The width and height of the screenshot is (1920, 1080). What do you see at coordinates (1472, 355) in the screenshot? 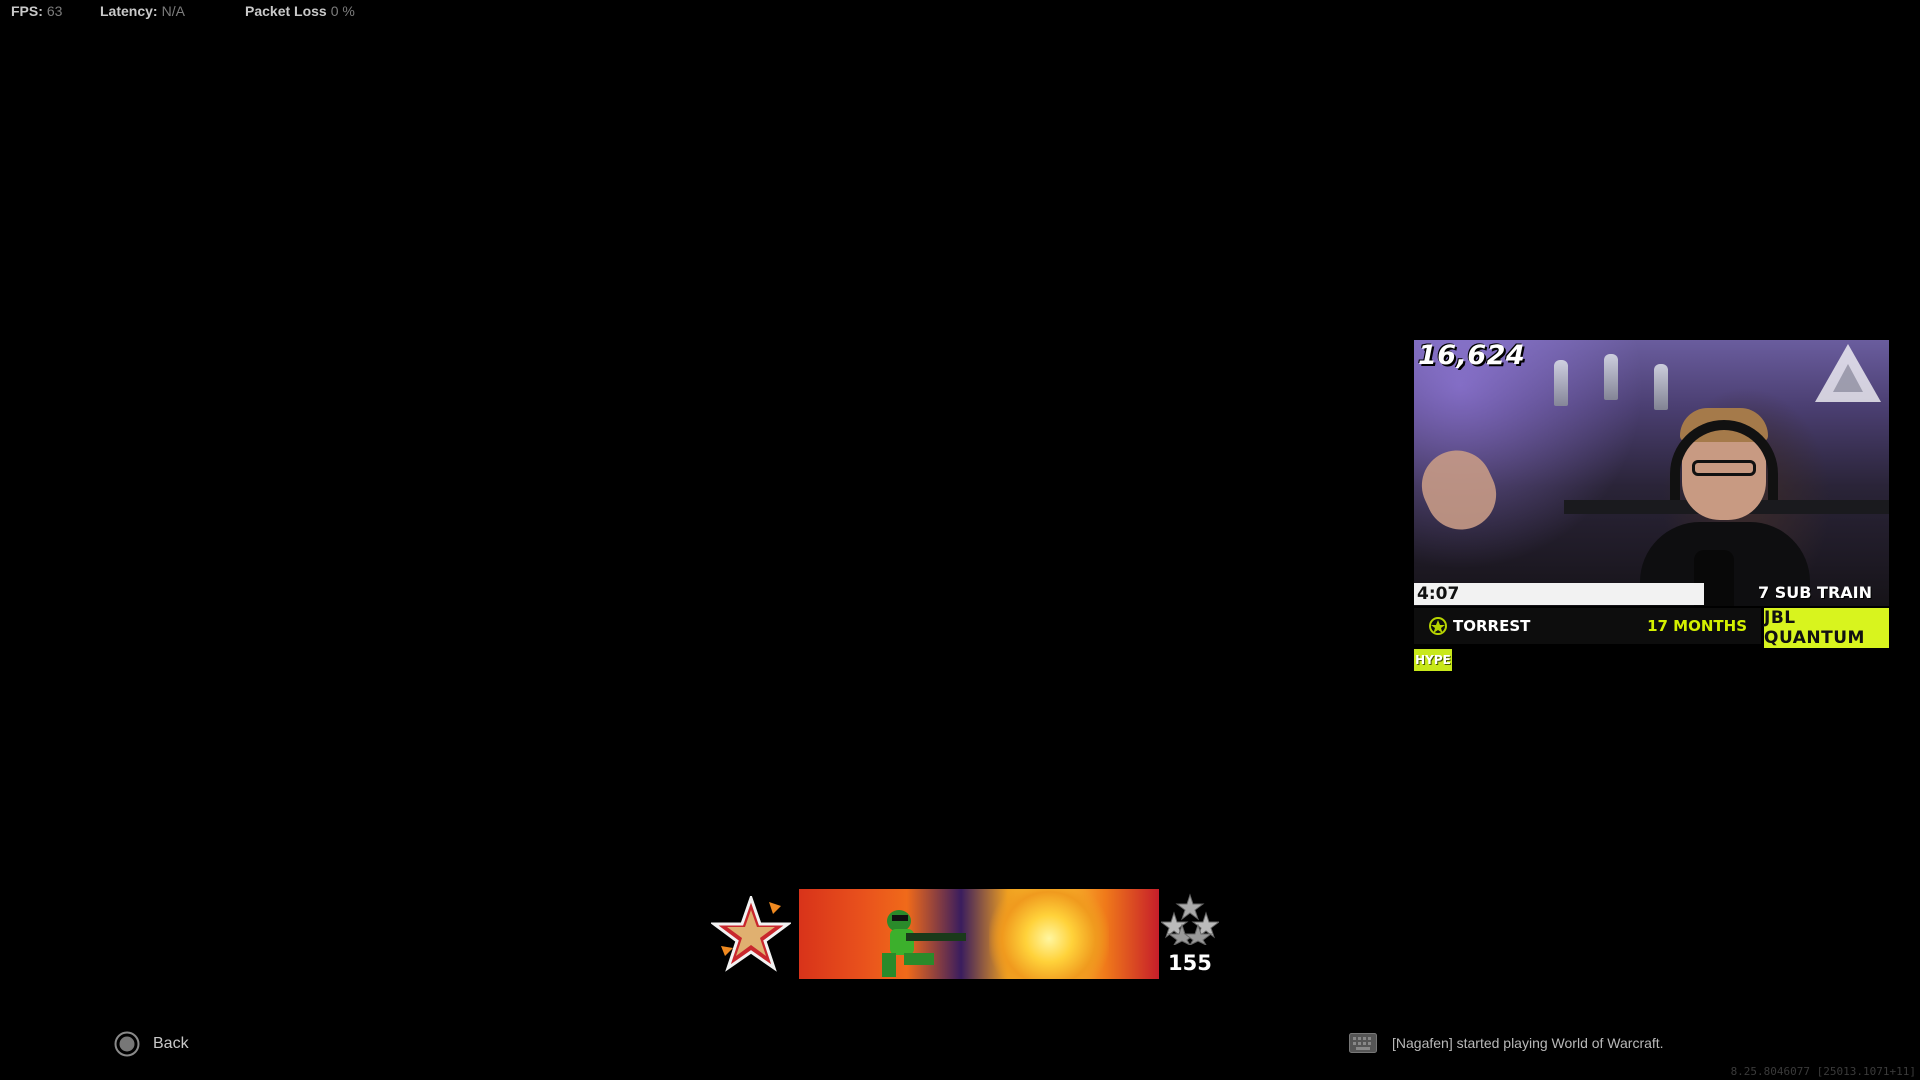
I see `viewer-count: 16,624` at bounding box center [1472, 355].